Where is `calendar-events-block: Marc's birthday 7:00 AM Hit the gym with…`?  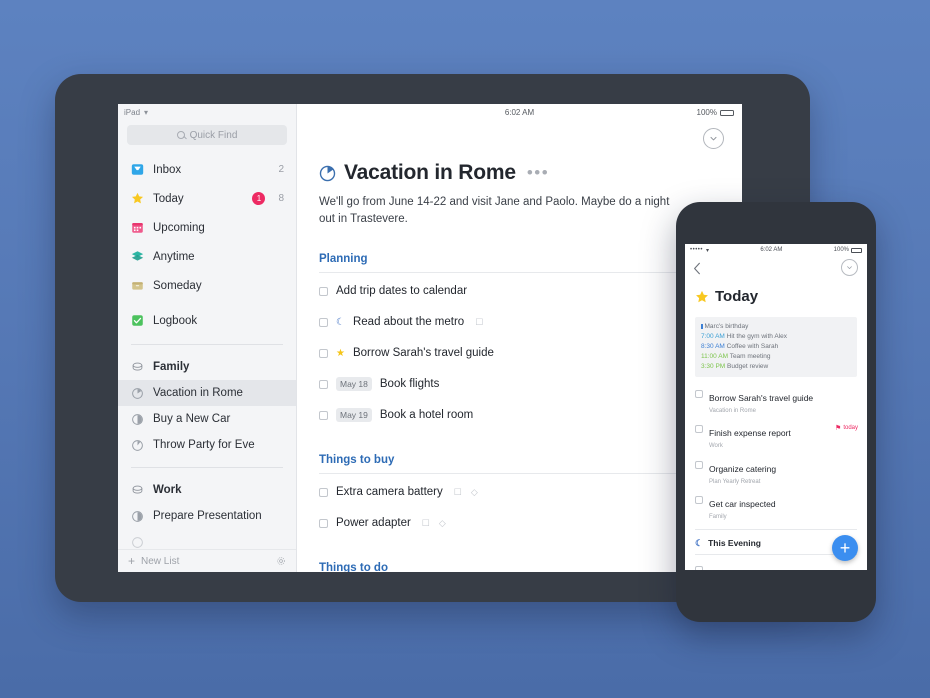 calendar-events-block: Marc's birthday 7:00 AM Hit the gym with… is located at coordinates (776, 347).